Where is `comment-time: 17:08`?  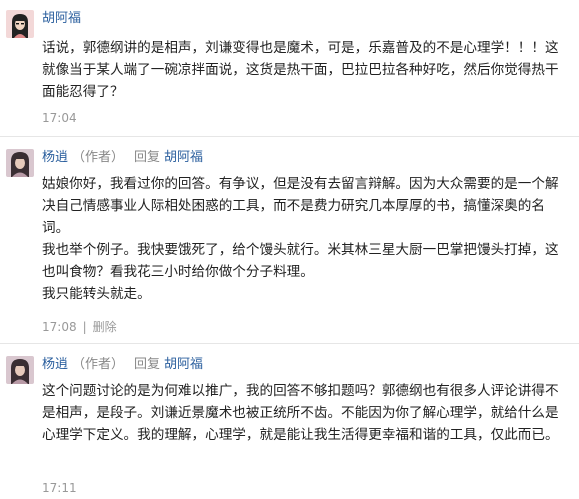 comment-time: 17:08 is located at coordinates (59, 327).